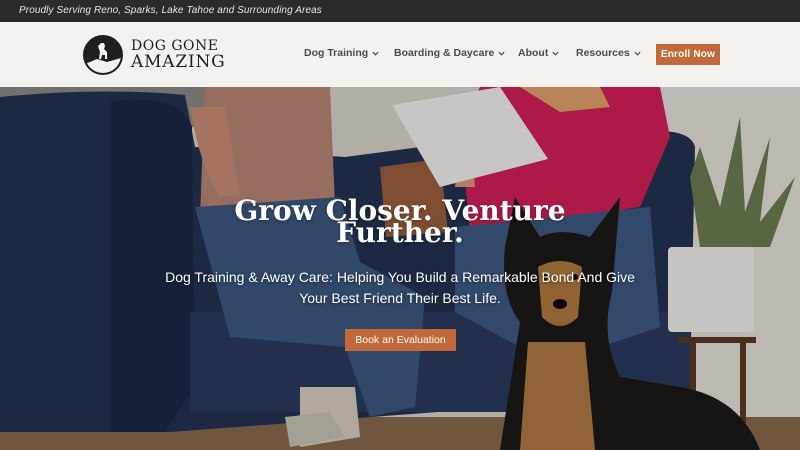 This screenshot has width=800, height=450. I want to click on nav-dog-training: Dog Training, so click(349, 53).